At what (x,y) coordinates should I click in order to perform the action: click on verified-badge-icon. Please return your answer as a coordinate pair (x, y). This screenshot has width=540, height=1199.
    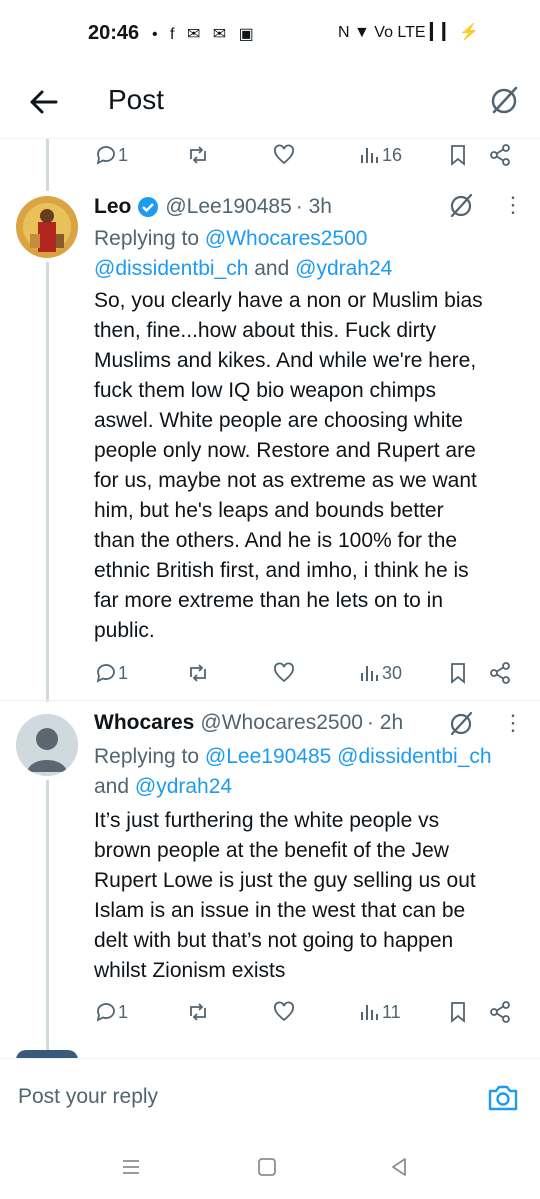
    Looking at the image, I should click on (148, 207).